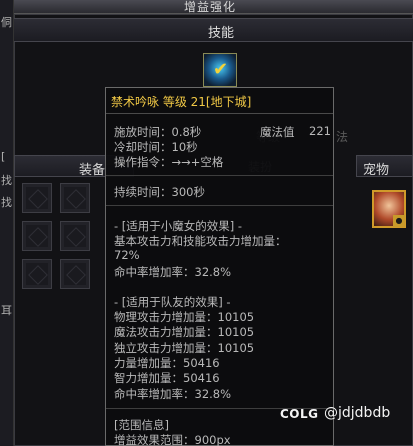 The image size is (413, 446). Describe the element at coordinates (167, 378) in the screenshot. I see `intelligence-increase: 智力增加量：50416` at that location.